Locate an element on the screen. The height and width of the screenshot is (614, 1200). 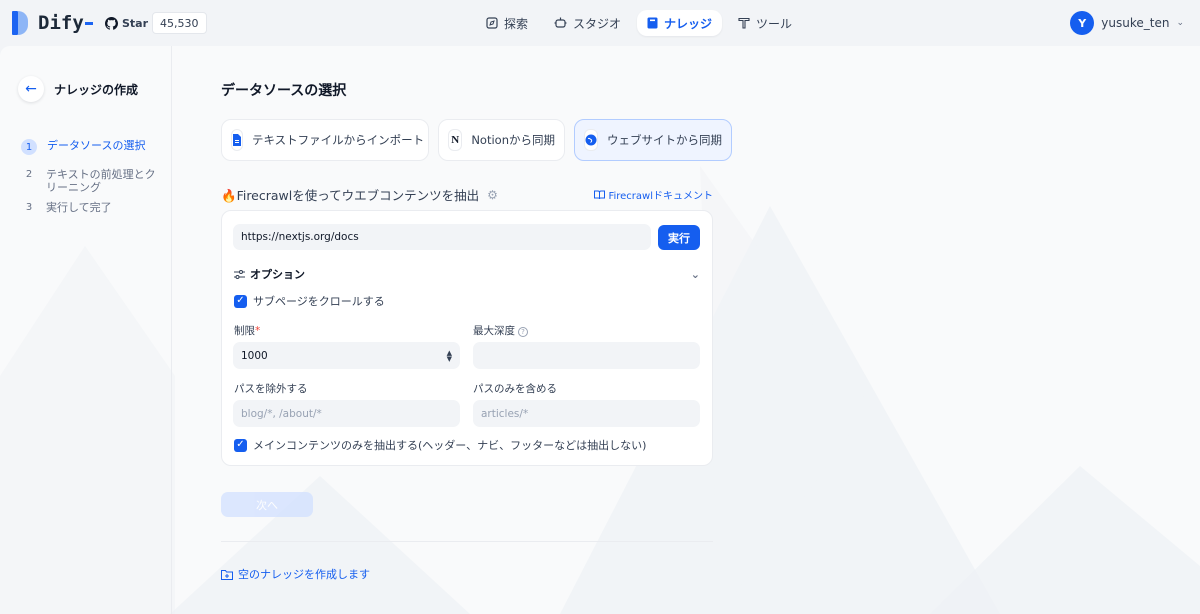
compass-icon is located at coordinates (492, 23).